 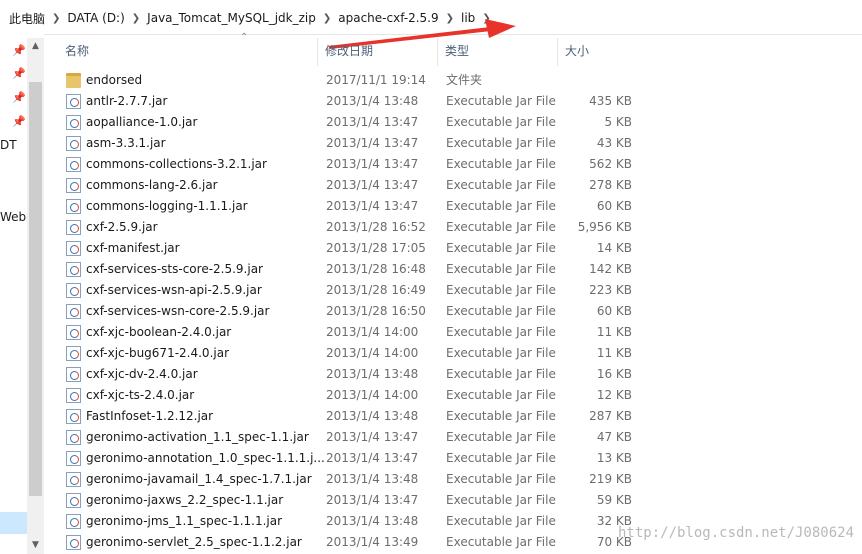 What do you see at coordinates (736, 533) in the screenshot?
I see `watermark-text: http://blog.csdn.net/J080624` at bounding box center [736, 533].